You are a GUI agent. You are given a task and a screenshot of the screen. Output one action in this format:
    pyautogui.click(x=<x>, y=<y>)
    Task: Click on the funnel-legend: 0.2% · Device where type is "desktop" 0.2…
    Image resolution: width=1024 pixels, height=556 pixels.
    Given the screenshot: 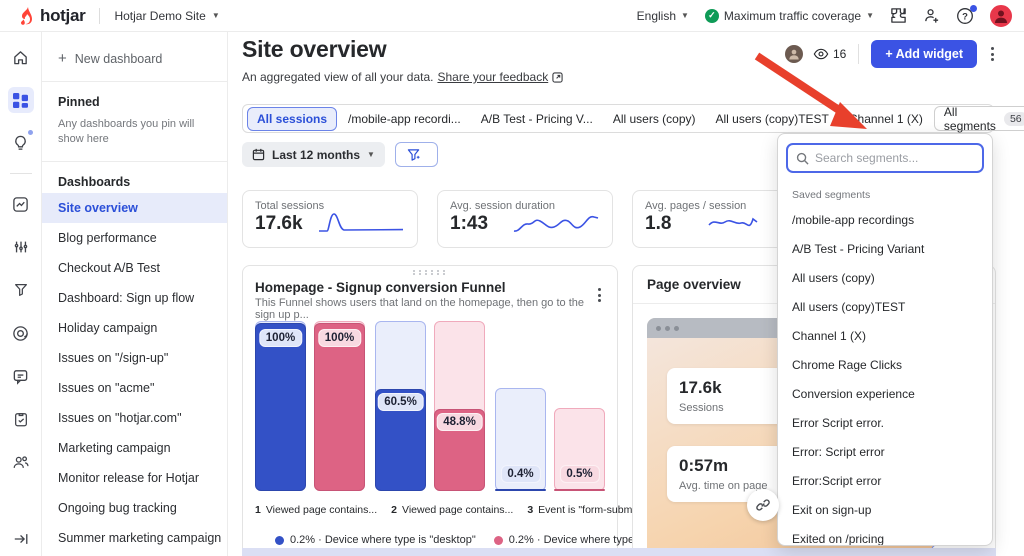 What is the action you would take?
    pyautogui.click(x=481, y=540)
    